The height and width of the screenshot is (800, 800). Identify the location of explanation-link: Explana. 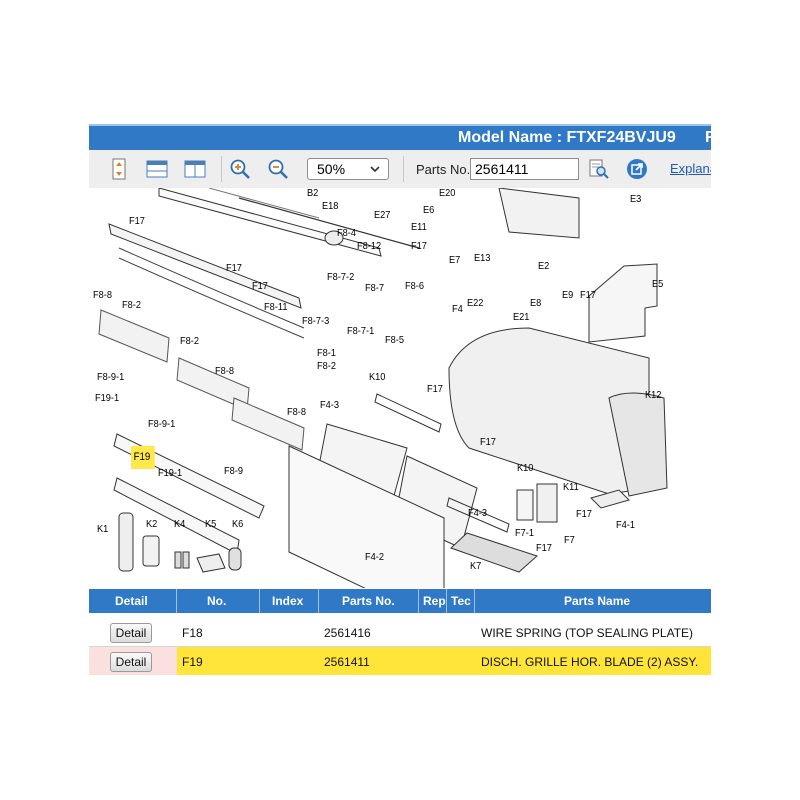
(690, 168).